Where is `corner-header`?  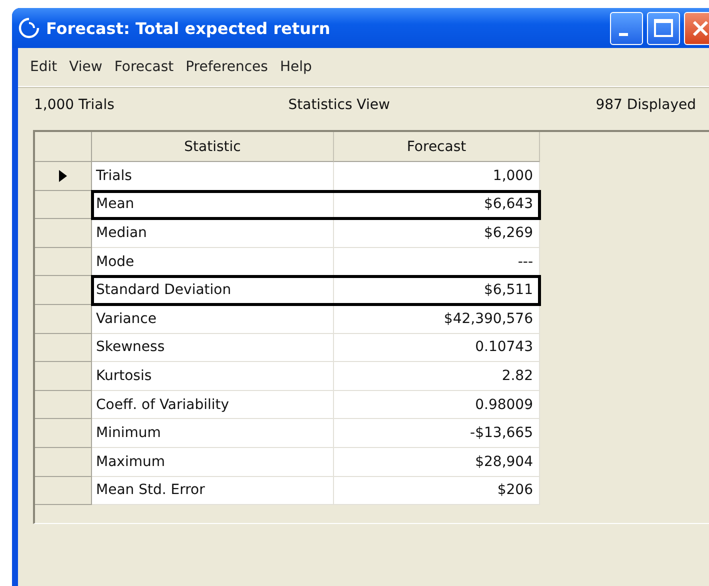
corner-header is located at coordinates (63, 147).